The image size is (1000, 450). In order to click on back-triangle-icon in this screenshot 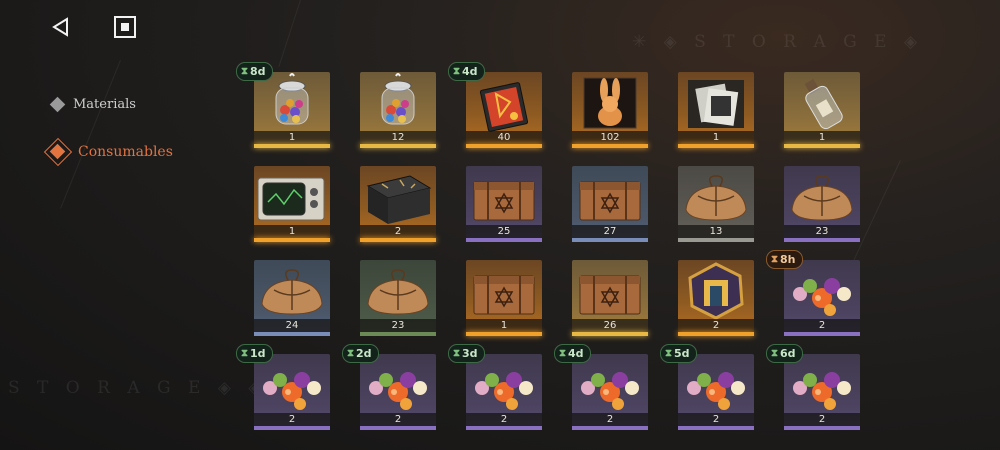, I will do `click(60, 27)`.